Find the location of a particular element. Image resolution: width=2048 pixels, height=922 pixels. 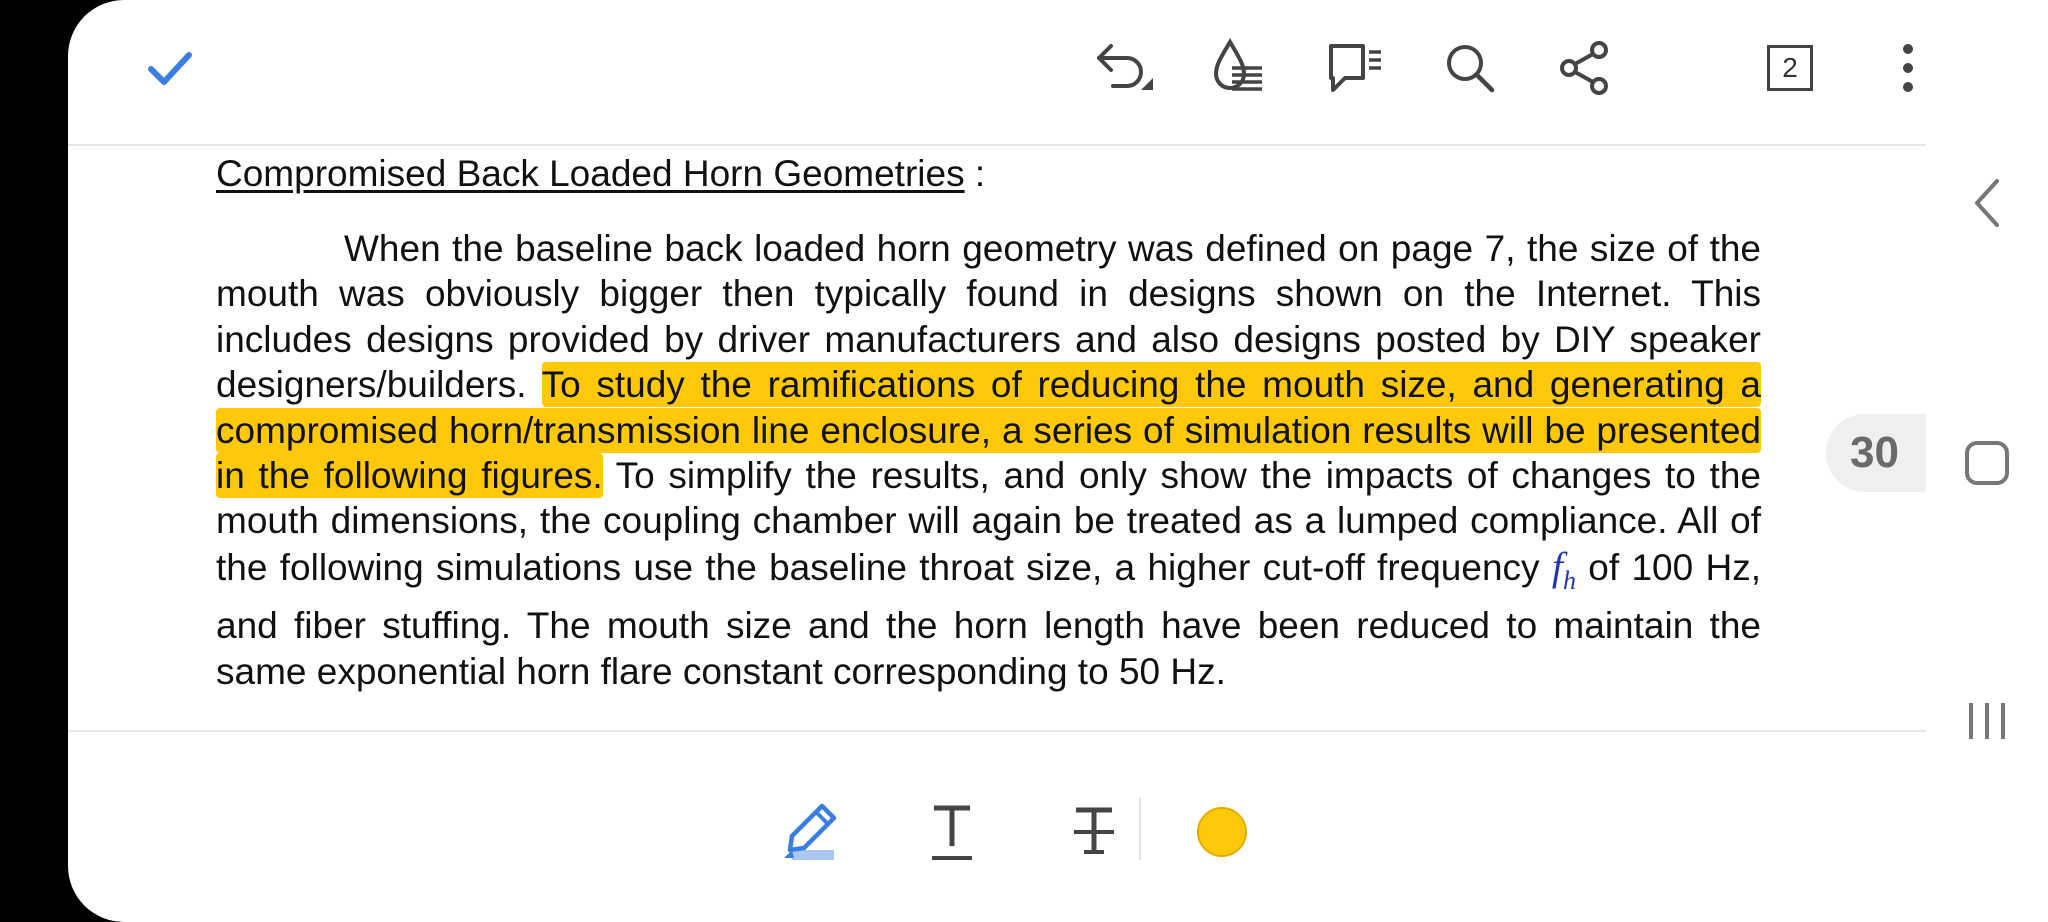

page-number-indicator: 30 is located at coordinates (1876, 453).